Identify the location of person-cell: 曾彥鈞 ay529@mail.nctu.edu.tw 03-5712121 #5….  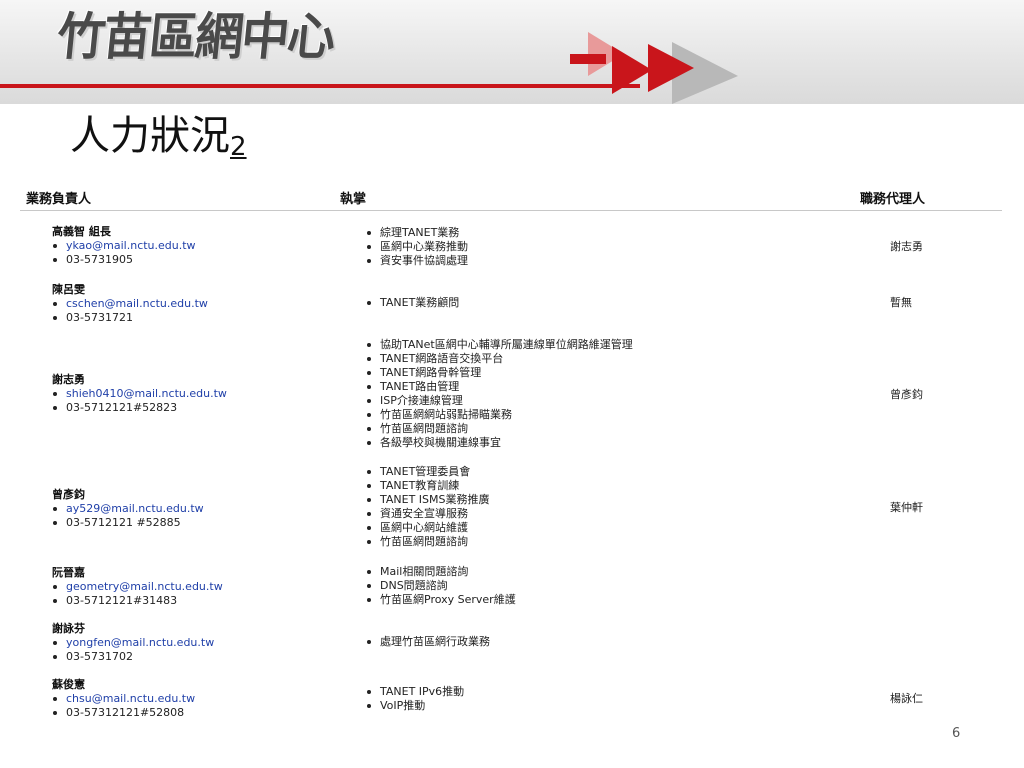
(128, 508).